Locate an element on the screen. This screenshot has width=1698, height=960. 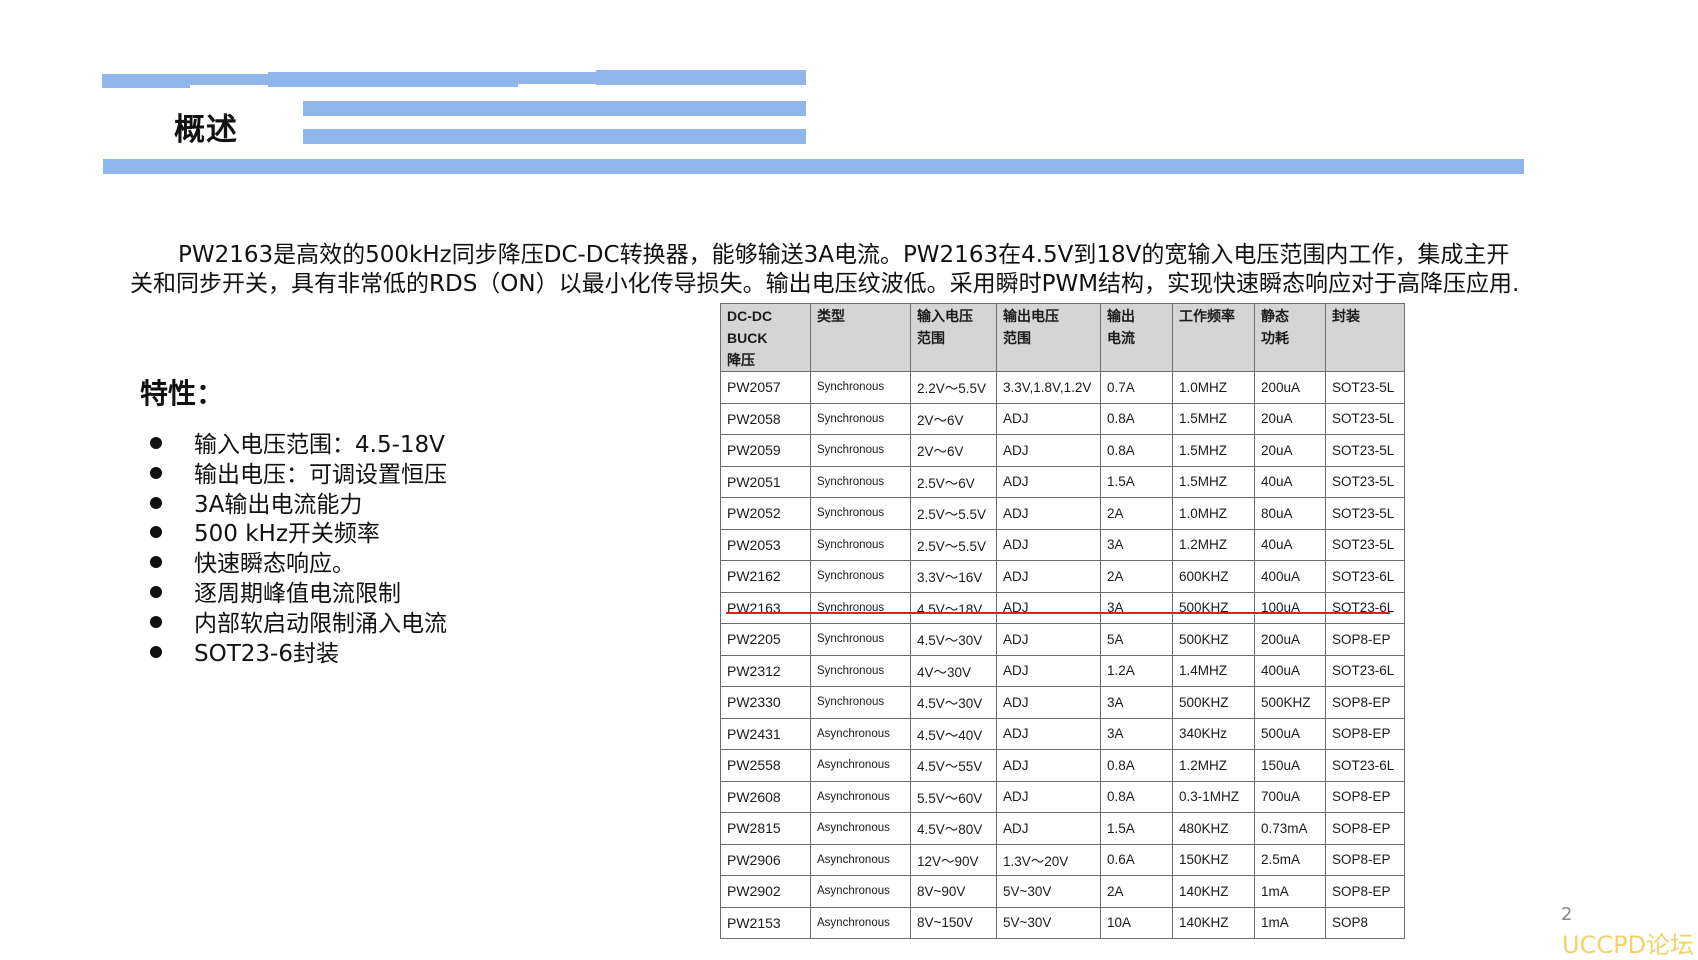
table-cell: PW2058 is located at coordinates (765, 418).